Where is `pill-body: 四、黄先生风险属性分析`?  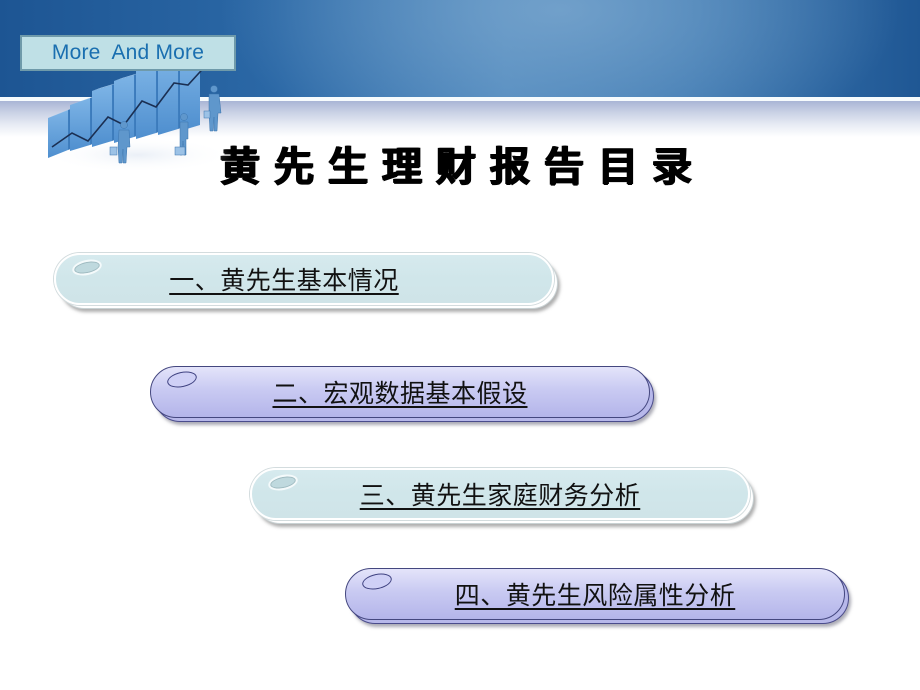
pill-body: 四、黄先生风险属性分析 is located at coordinates (595, 594).